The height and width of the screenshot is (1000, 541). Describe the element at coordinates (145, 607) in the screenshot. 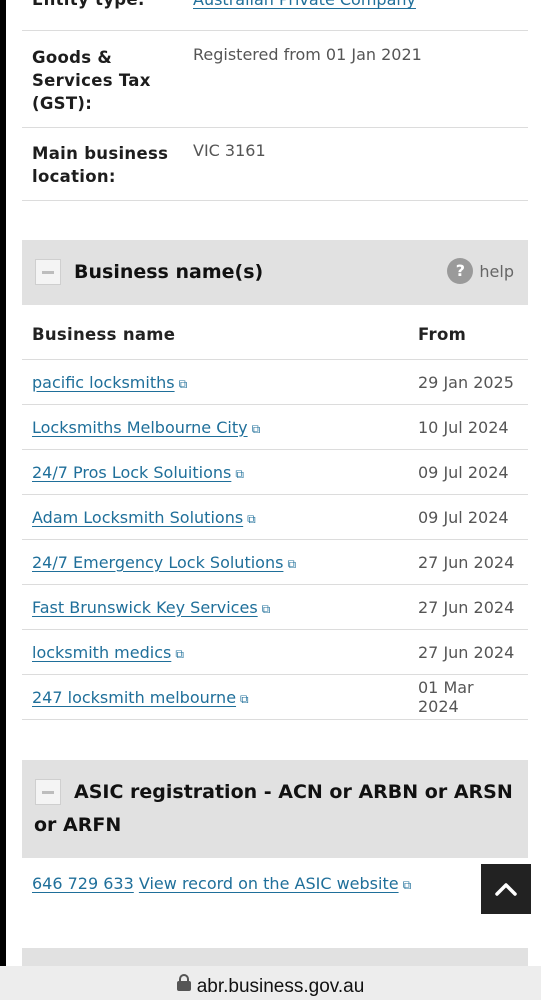

I see `business-name-link: Fast Brunswick Key Services` at that location.